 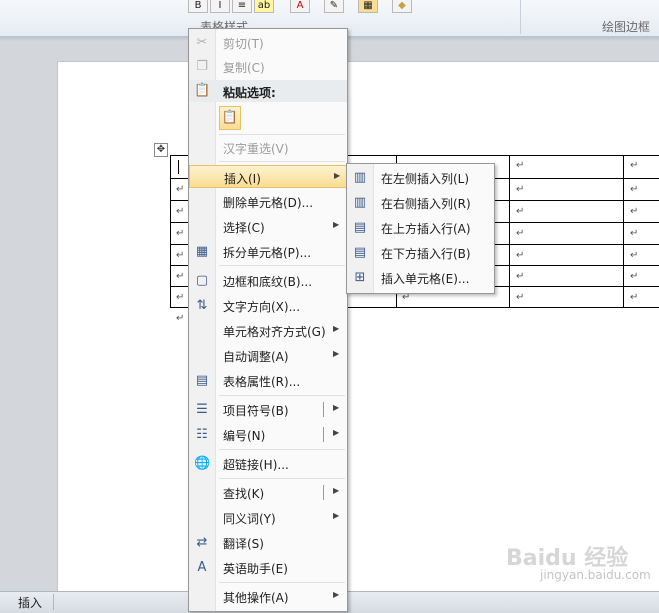 I want to click on paste-options-label: 粘贴选项:, so click(x=249, y=93).